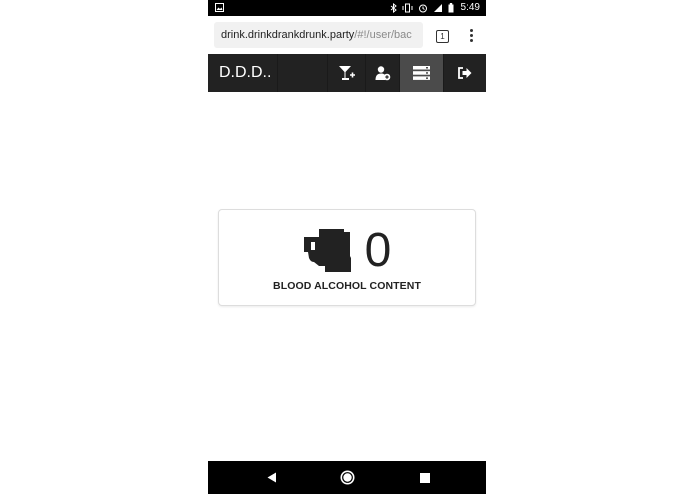  I want to click on status-icons: 5:49, so click(435, 7).